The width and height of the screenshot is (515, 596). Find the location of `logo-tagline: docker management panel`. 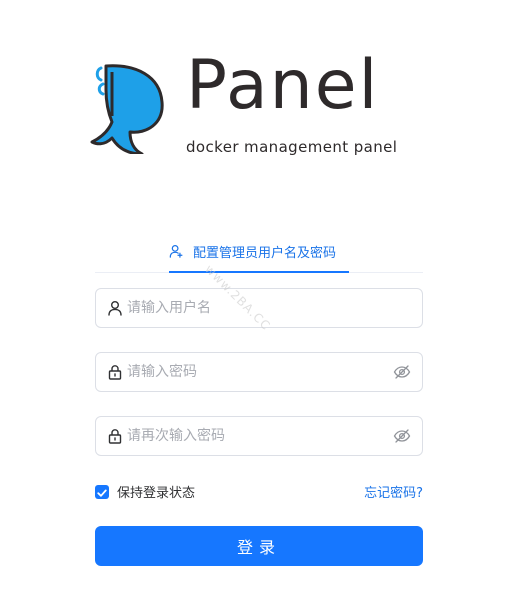

logo-tagline: docker management panel is located at coordinates (292, 147).